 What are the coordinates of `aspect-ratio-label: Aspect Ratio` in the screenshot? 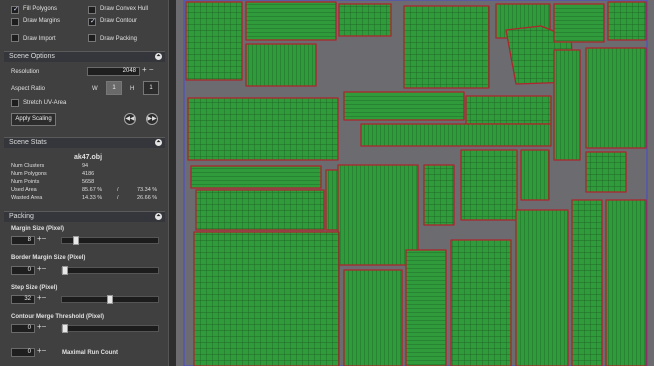 It's located at (28, 89).